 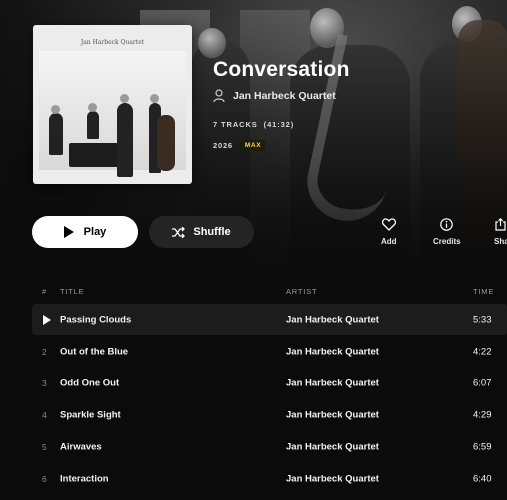 I want to click on track-row: 5 Airwaves Jan Harbeck Quartet 6:59, so click(x=269, y=446).